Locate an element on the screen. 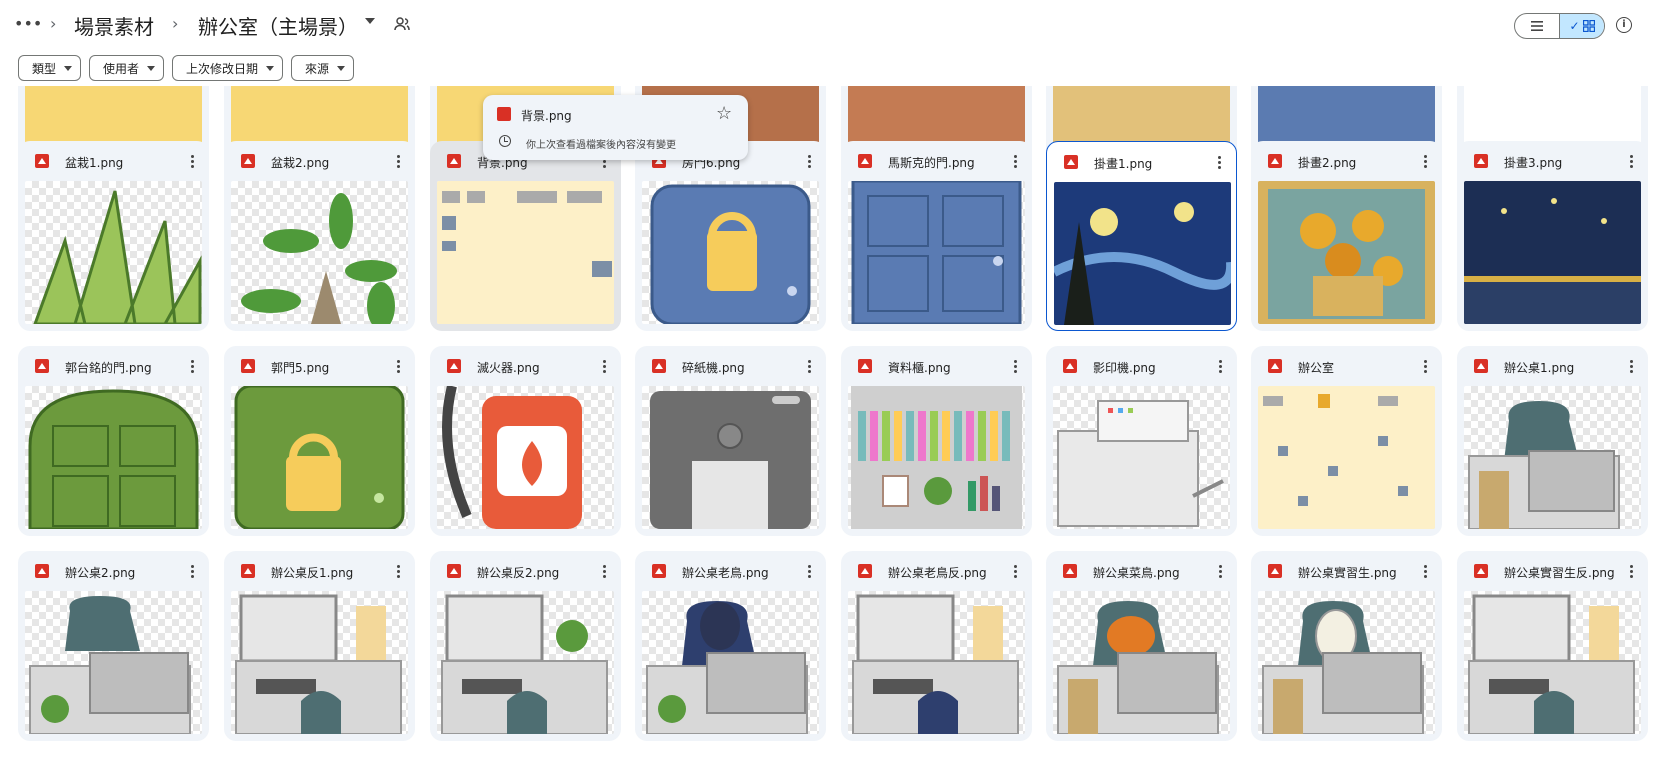 The image size is (1653, 757). file-card: 辦公桌老鳥.png is located at coordinates (730, 646).